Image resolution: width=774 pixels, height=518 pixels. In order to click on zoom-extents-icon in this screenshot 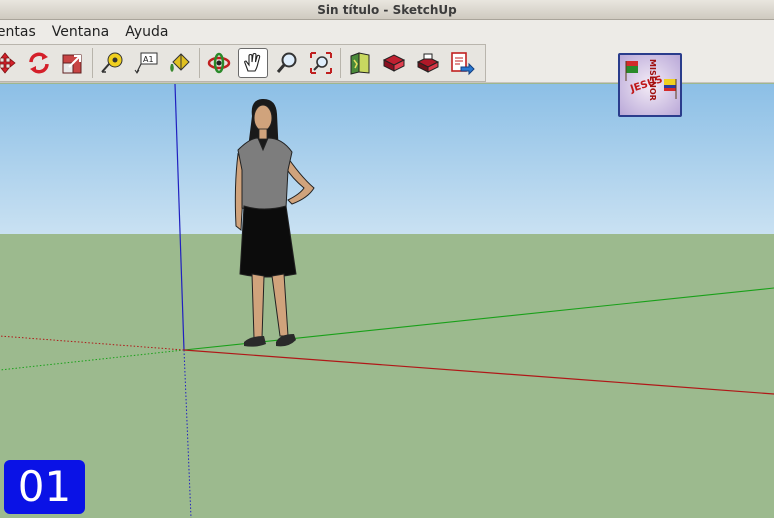, I will do `click(321, 63)`.